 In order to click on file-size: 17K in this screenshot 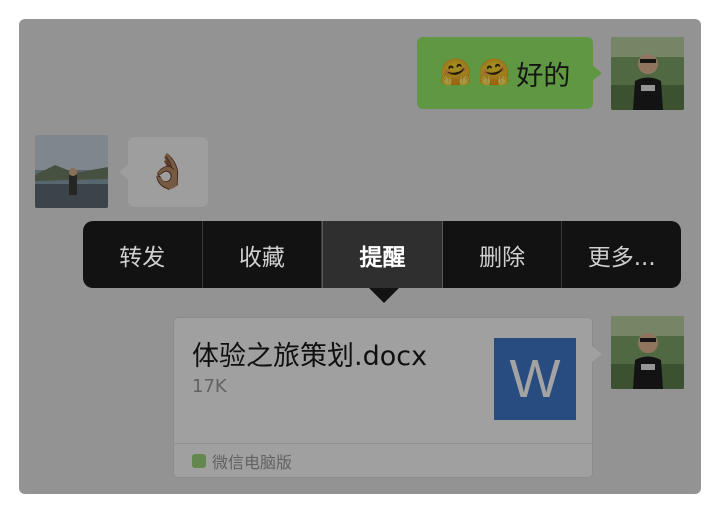, I will do `click(209, 386)`.